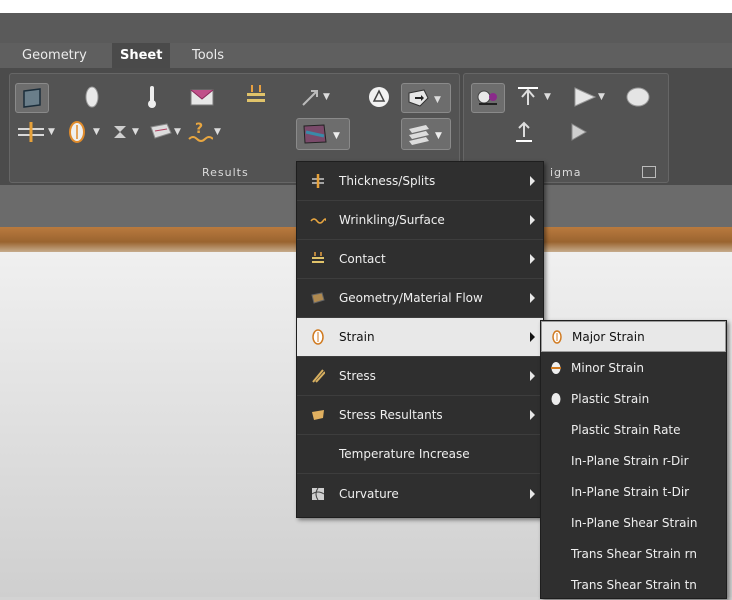  Describe the element at coordinates (638, 97) in the screenshot. I see `disc-icon` at that location.